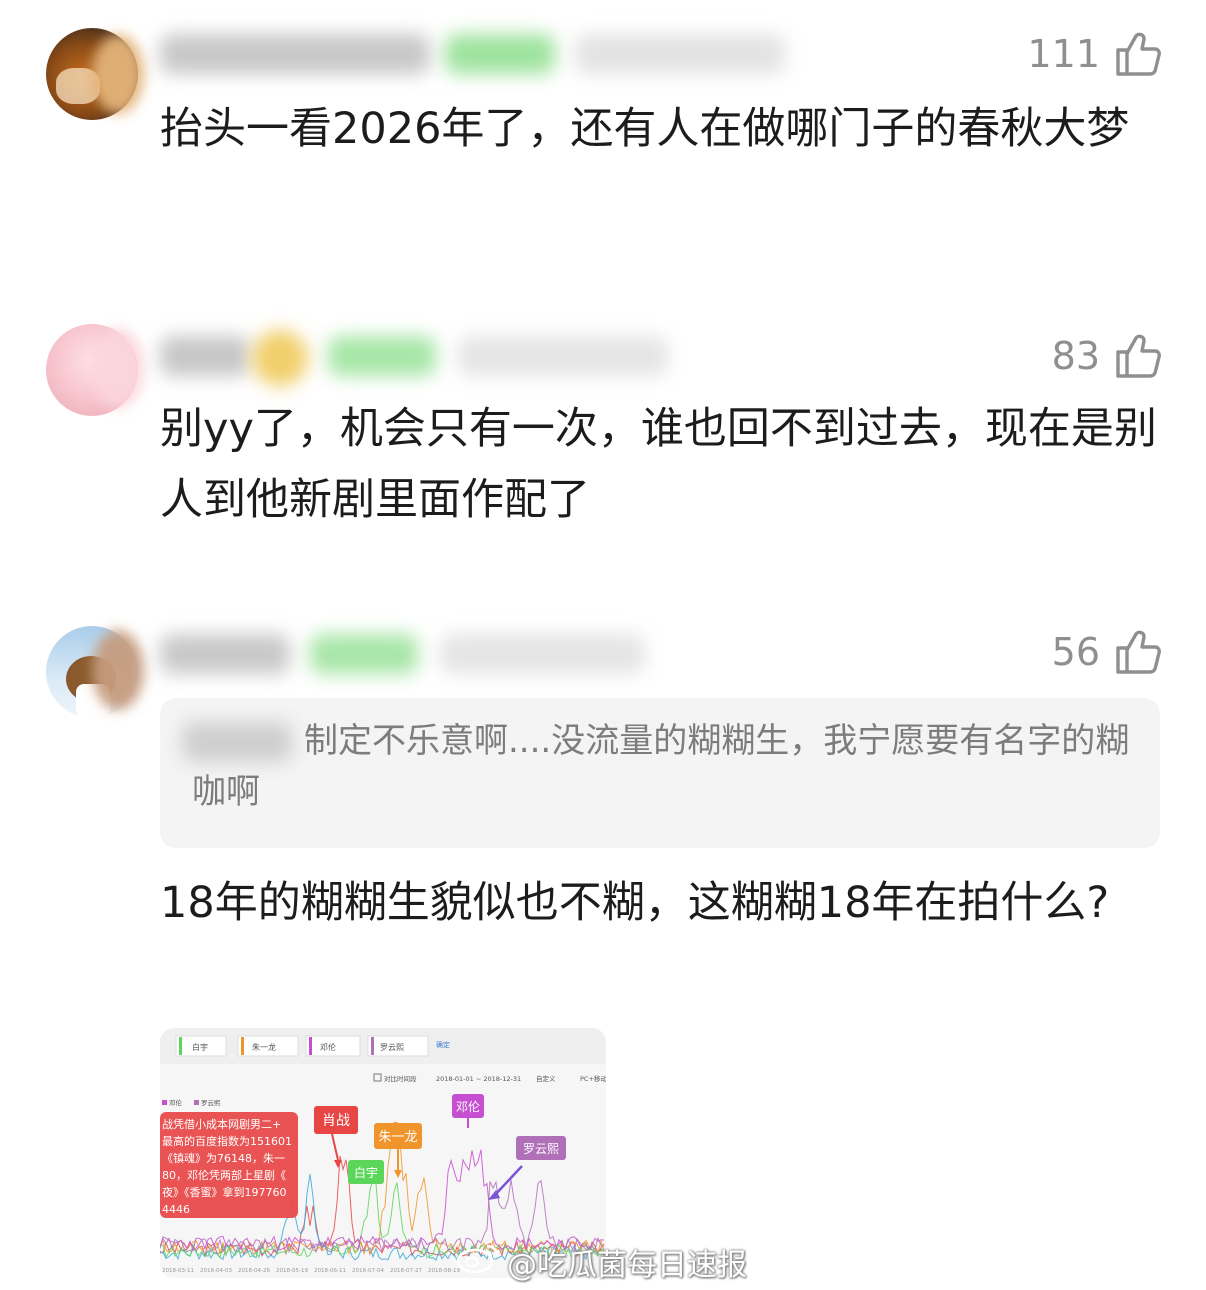 The height and width of the screenshot is (1290, 1206). What do you see at coordinates (1075, 356) in the screenshot?
I see `like-count: 83` at bounding box center [1075, 356].